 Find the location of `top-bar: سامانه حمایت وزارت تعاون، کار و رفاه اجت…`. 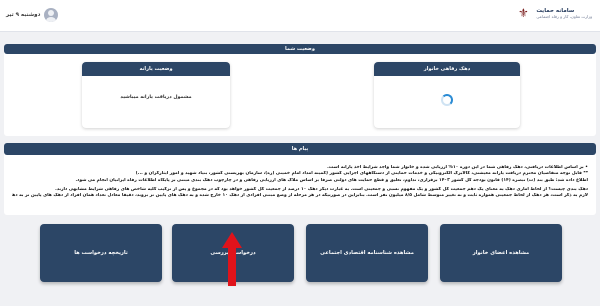

top-bar: سامانه حمایت وزارت تعاون، کار و رفاه اجت… is located at coordinates (300, 16).